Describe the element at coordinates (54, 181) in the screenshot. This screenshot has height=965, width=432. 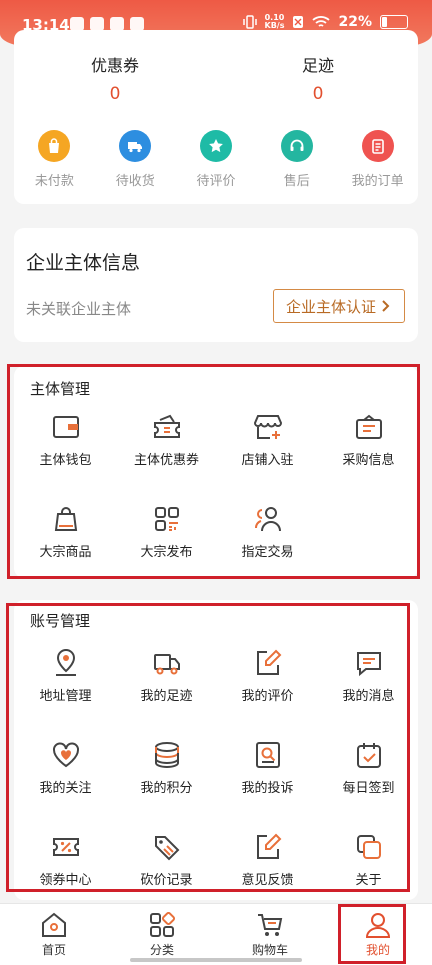
I see `order-label: 未付款` at that location.